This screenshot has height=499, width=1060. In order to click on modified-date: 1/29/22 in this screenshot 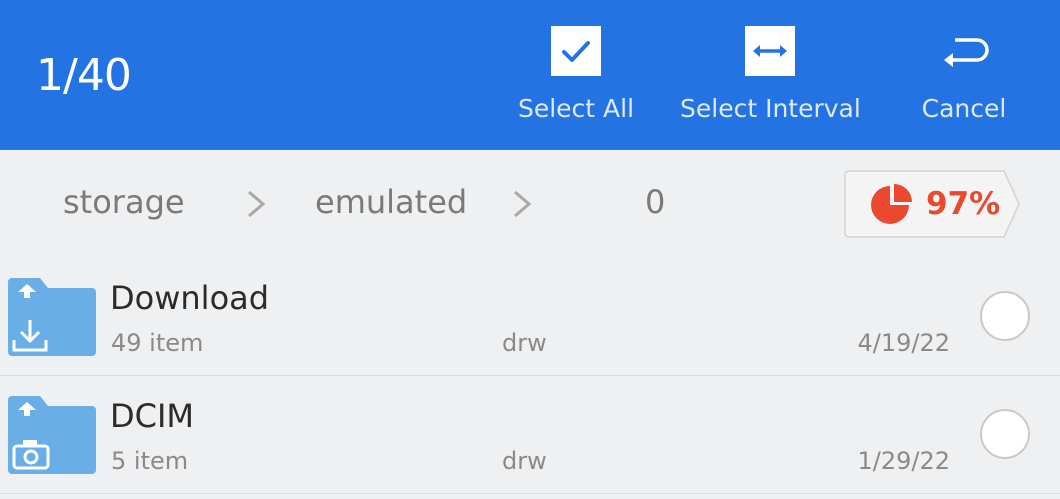, I will do `click(903, 461)`.